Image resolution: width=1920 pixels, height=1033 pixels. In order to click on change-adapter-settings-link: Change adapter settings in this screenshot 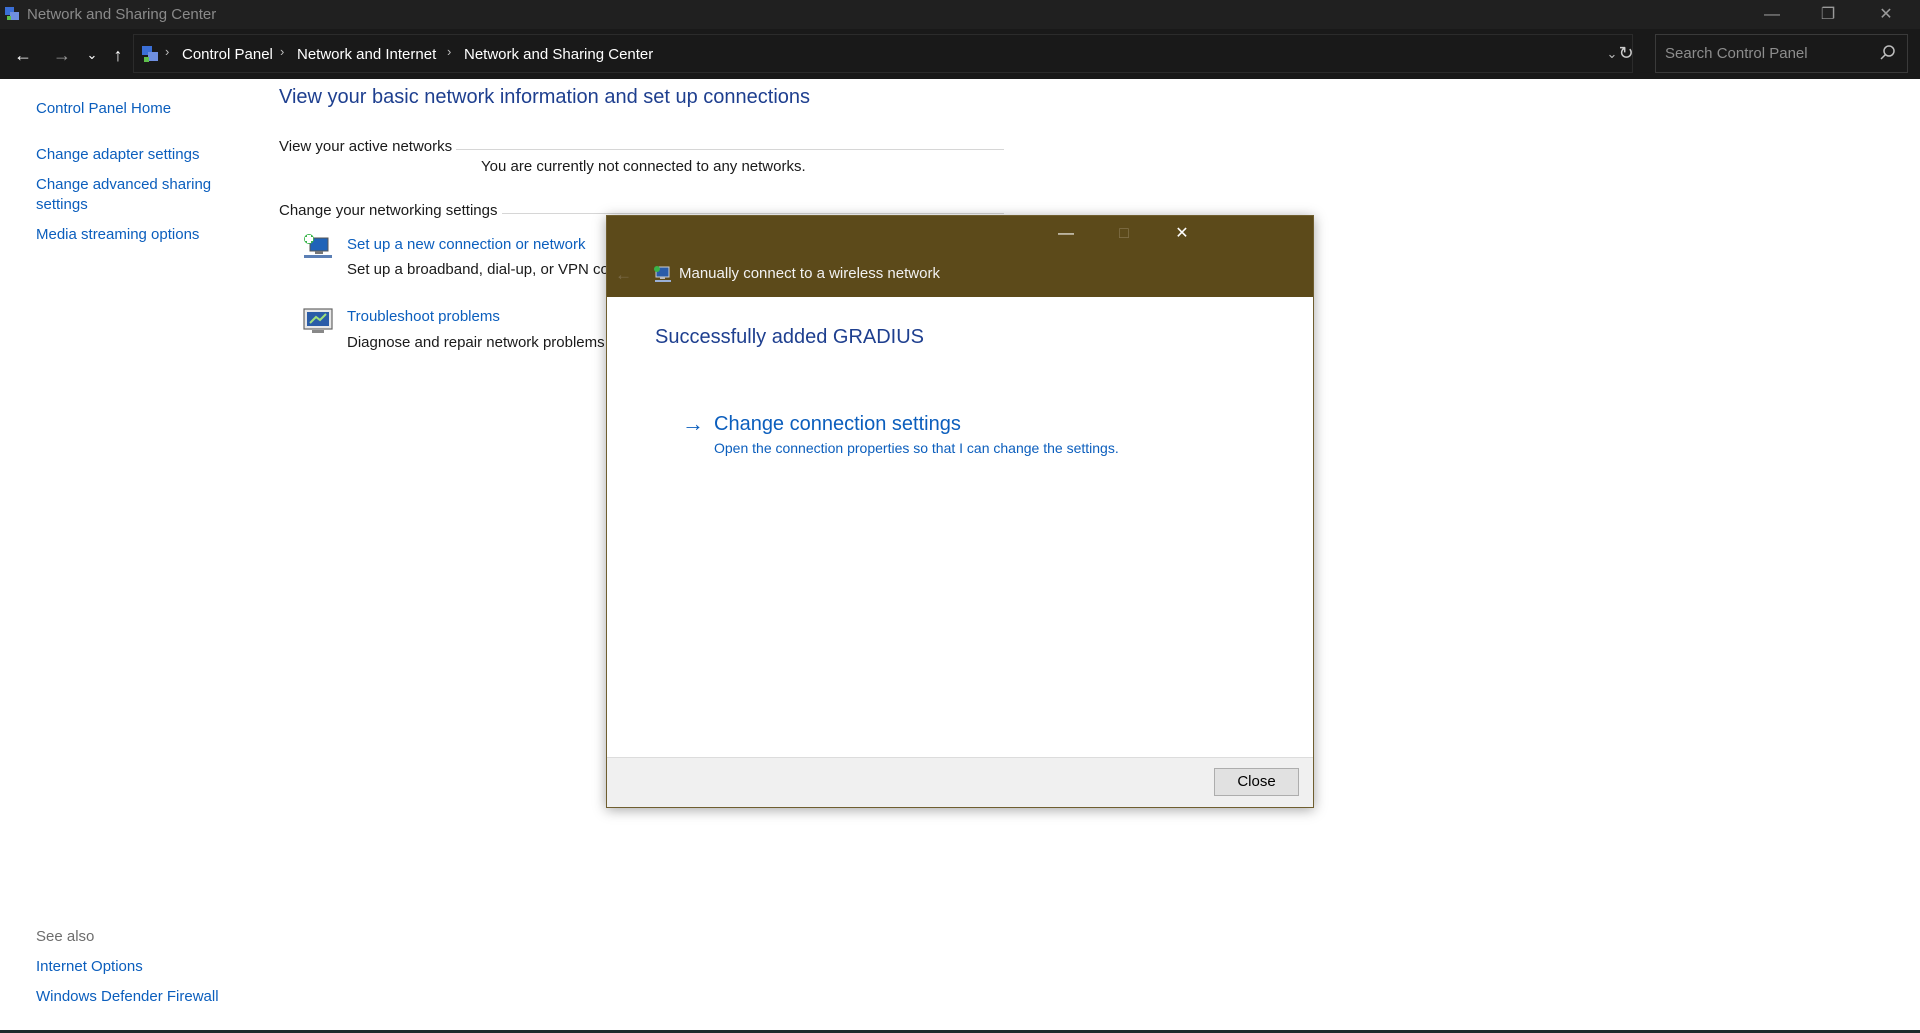, I will do `click(117, 154)`.